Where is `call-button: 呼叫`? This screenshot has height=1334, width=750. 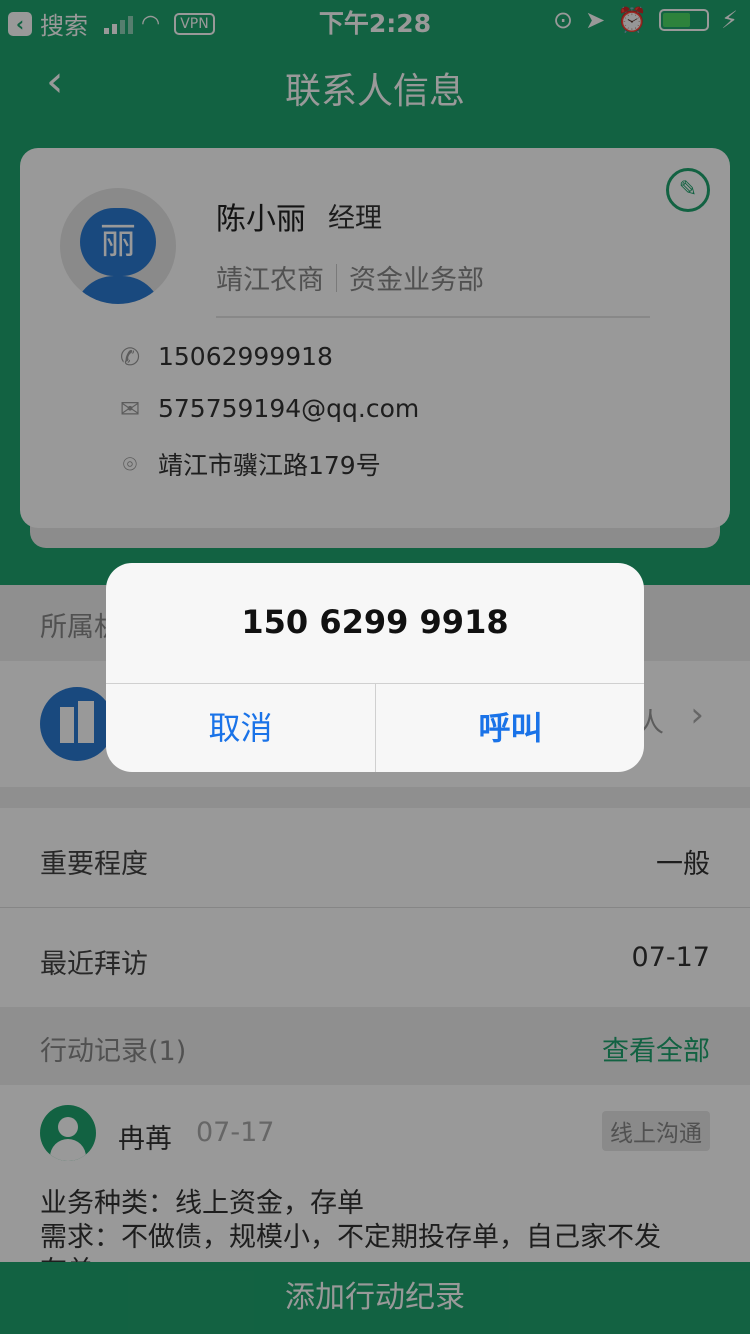
call-button: 呼叫 is located at coordinates (510, 728).